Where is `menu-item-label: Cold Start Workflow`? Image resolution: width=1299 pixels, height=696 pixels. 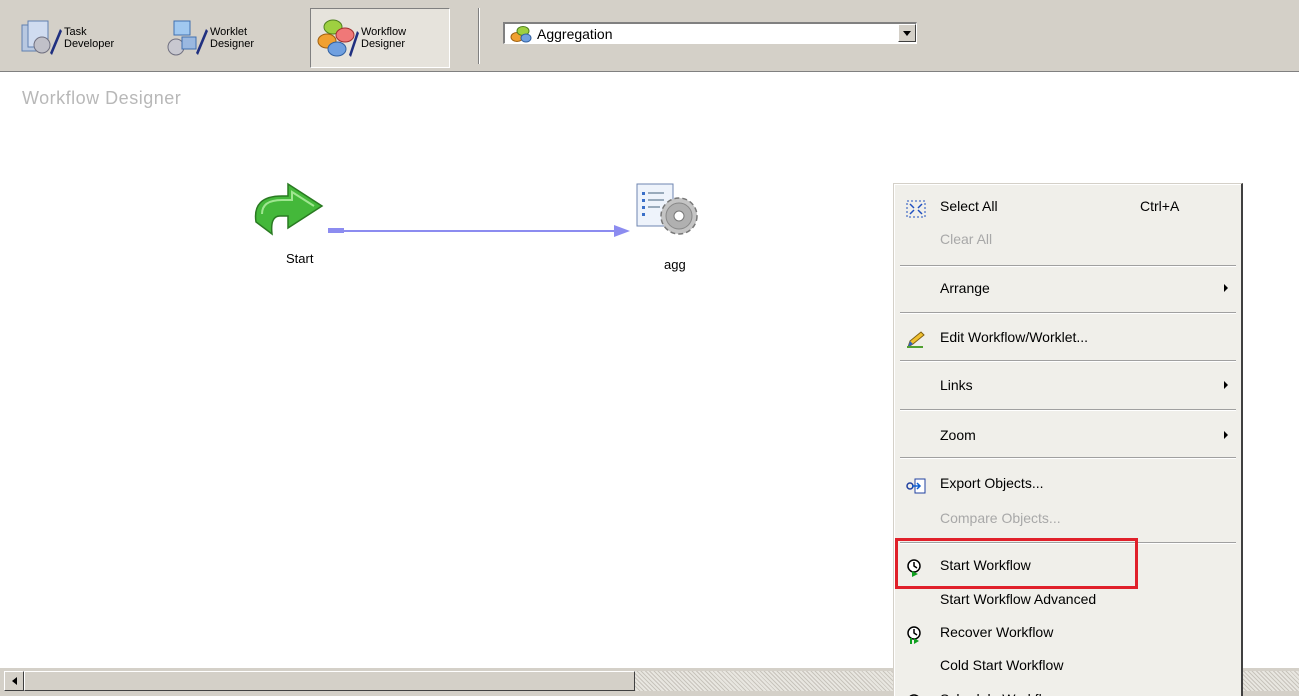 menu-item-label: Cold Start Workflow is located at coordinates (1002, 665).